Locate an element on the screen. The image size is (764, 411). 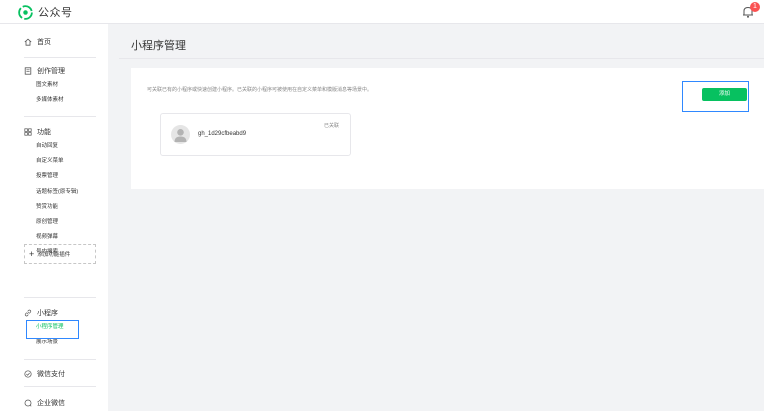
document-icon is located at coordinates (28, 71).